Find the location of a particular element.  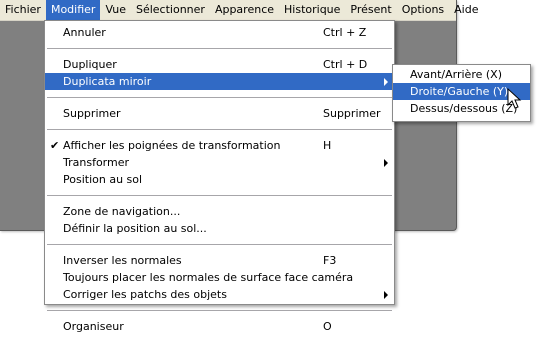

menu-item-transformer: Transformer is located at coordinates (219, 162).